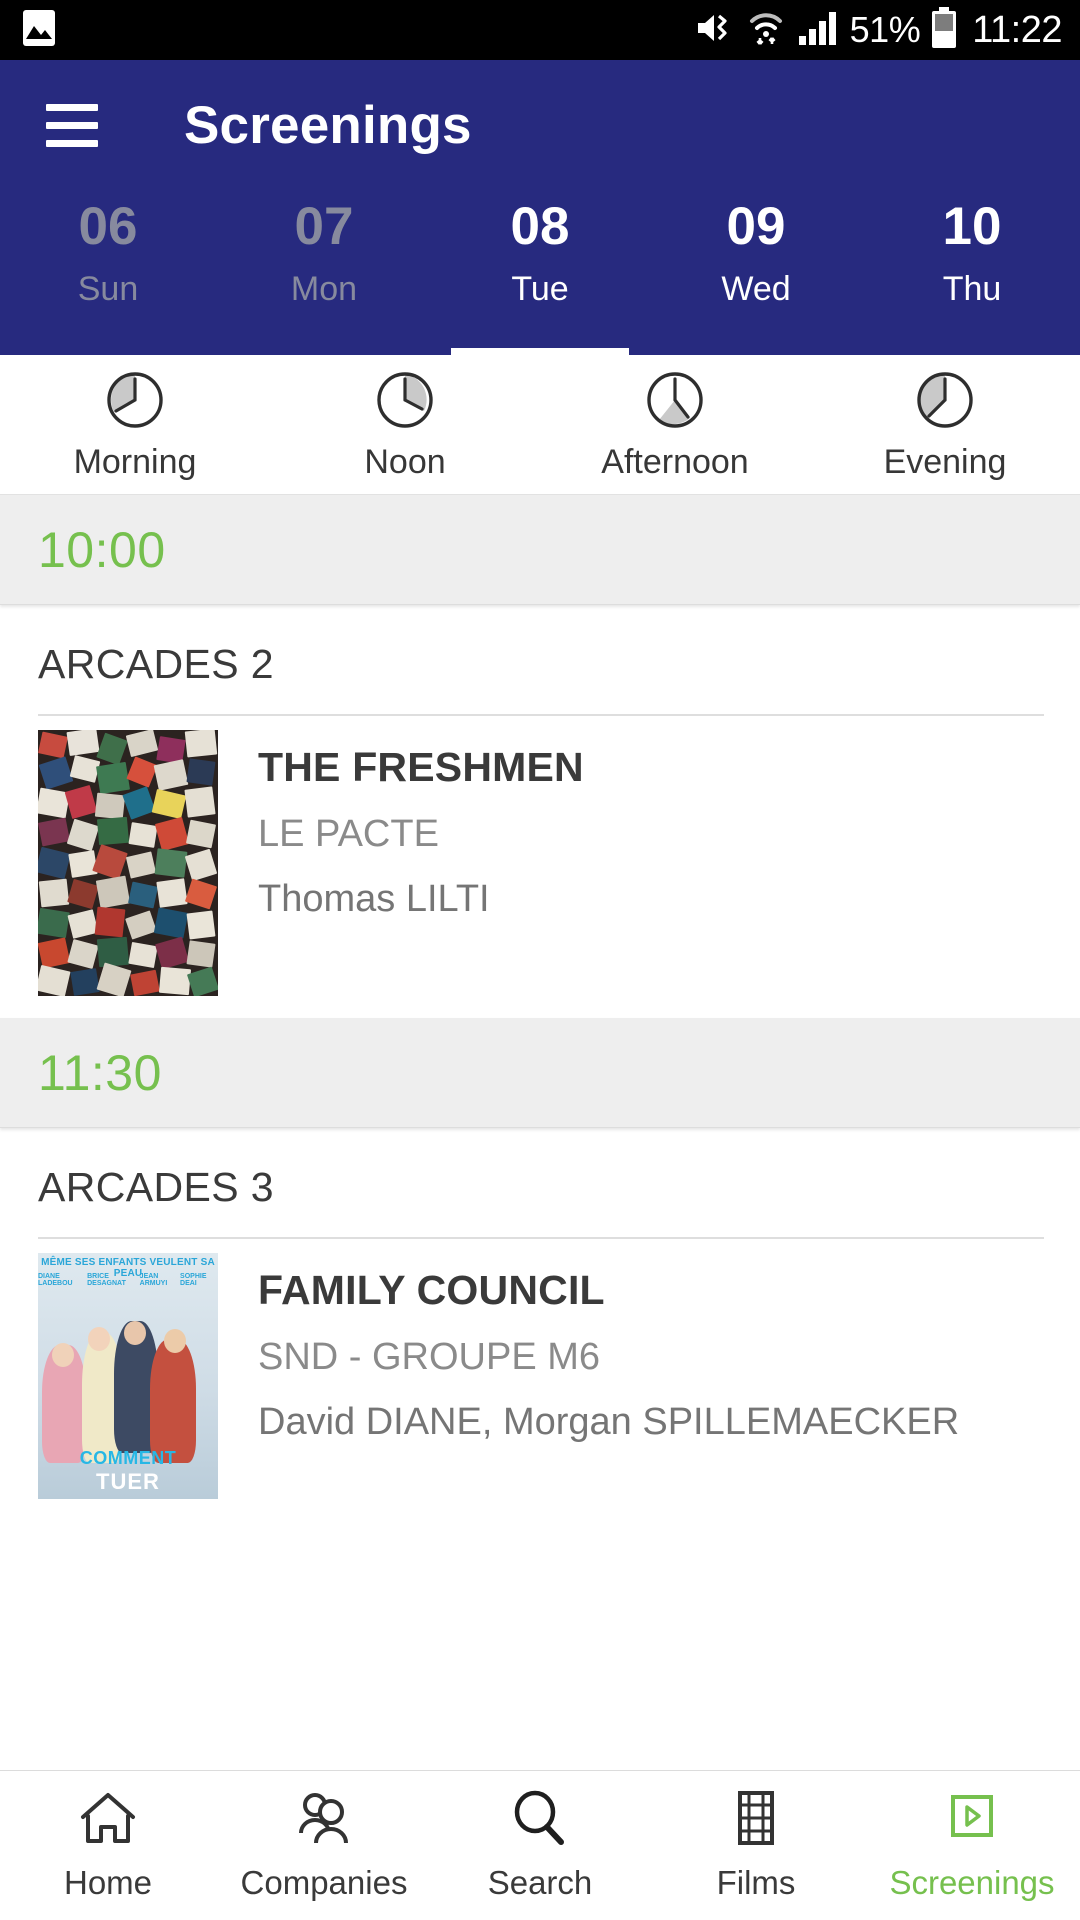 This screenshot has height=1920, width=1080. Describe the element at coordinates (540, 30) in the screenshot. I see `status-bar: 51% 11:22` at that location.